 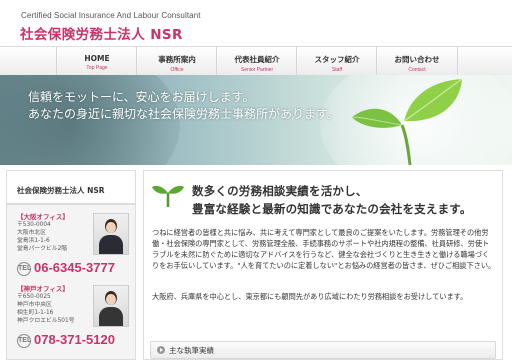 What do you see at coordinates (191, 350) in the screenshot?
I see `achievements-label: 主な執筆実績` at bounding box center [191, 350].